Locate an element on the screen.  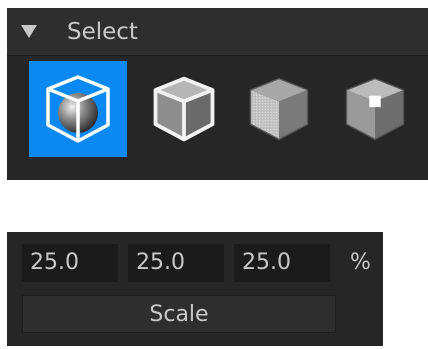
collapse-triangle-icon is located at coordinates (29, 31).